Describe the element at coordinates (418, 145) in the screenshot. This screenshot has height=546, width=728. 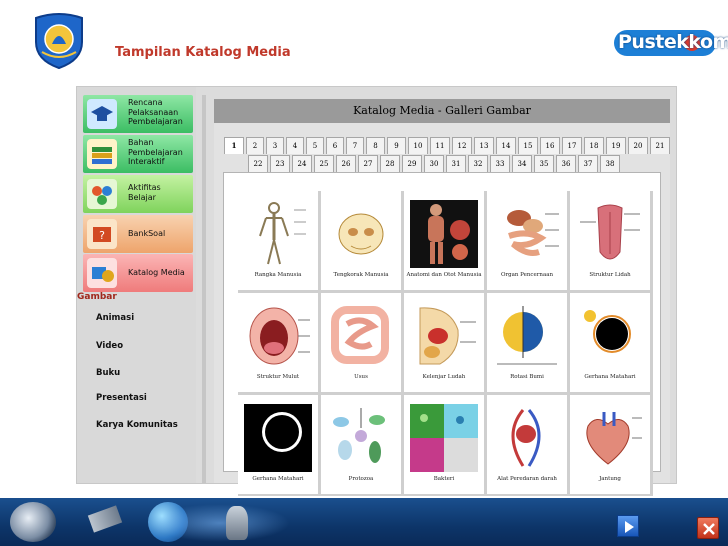
I see `tab-page-10: 10` at that location.